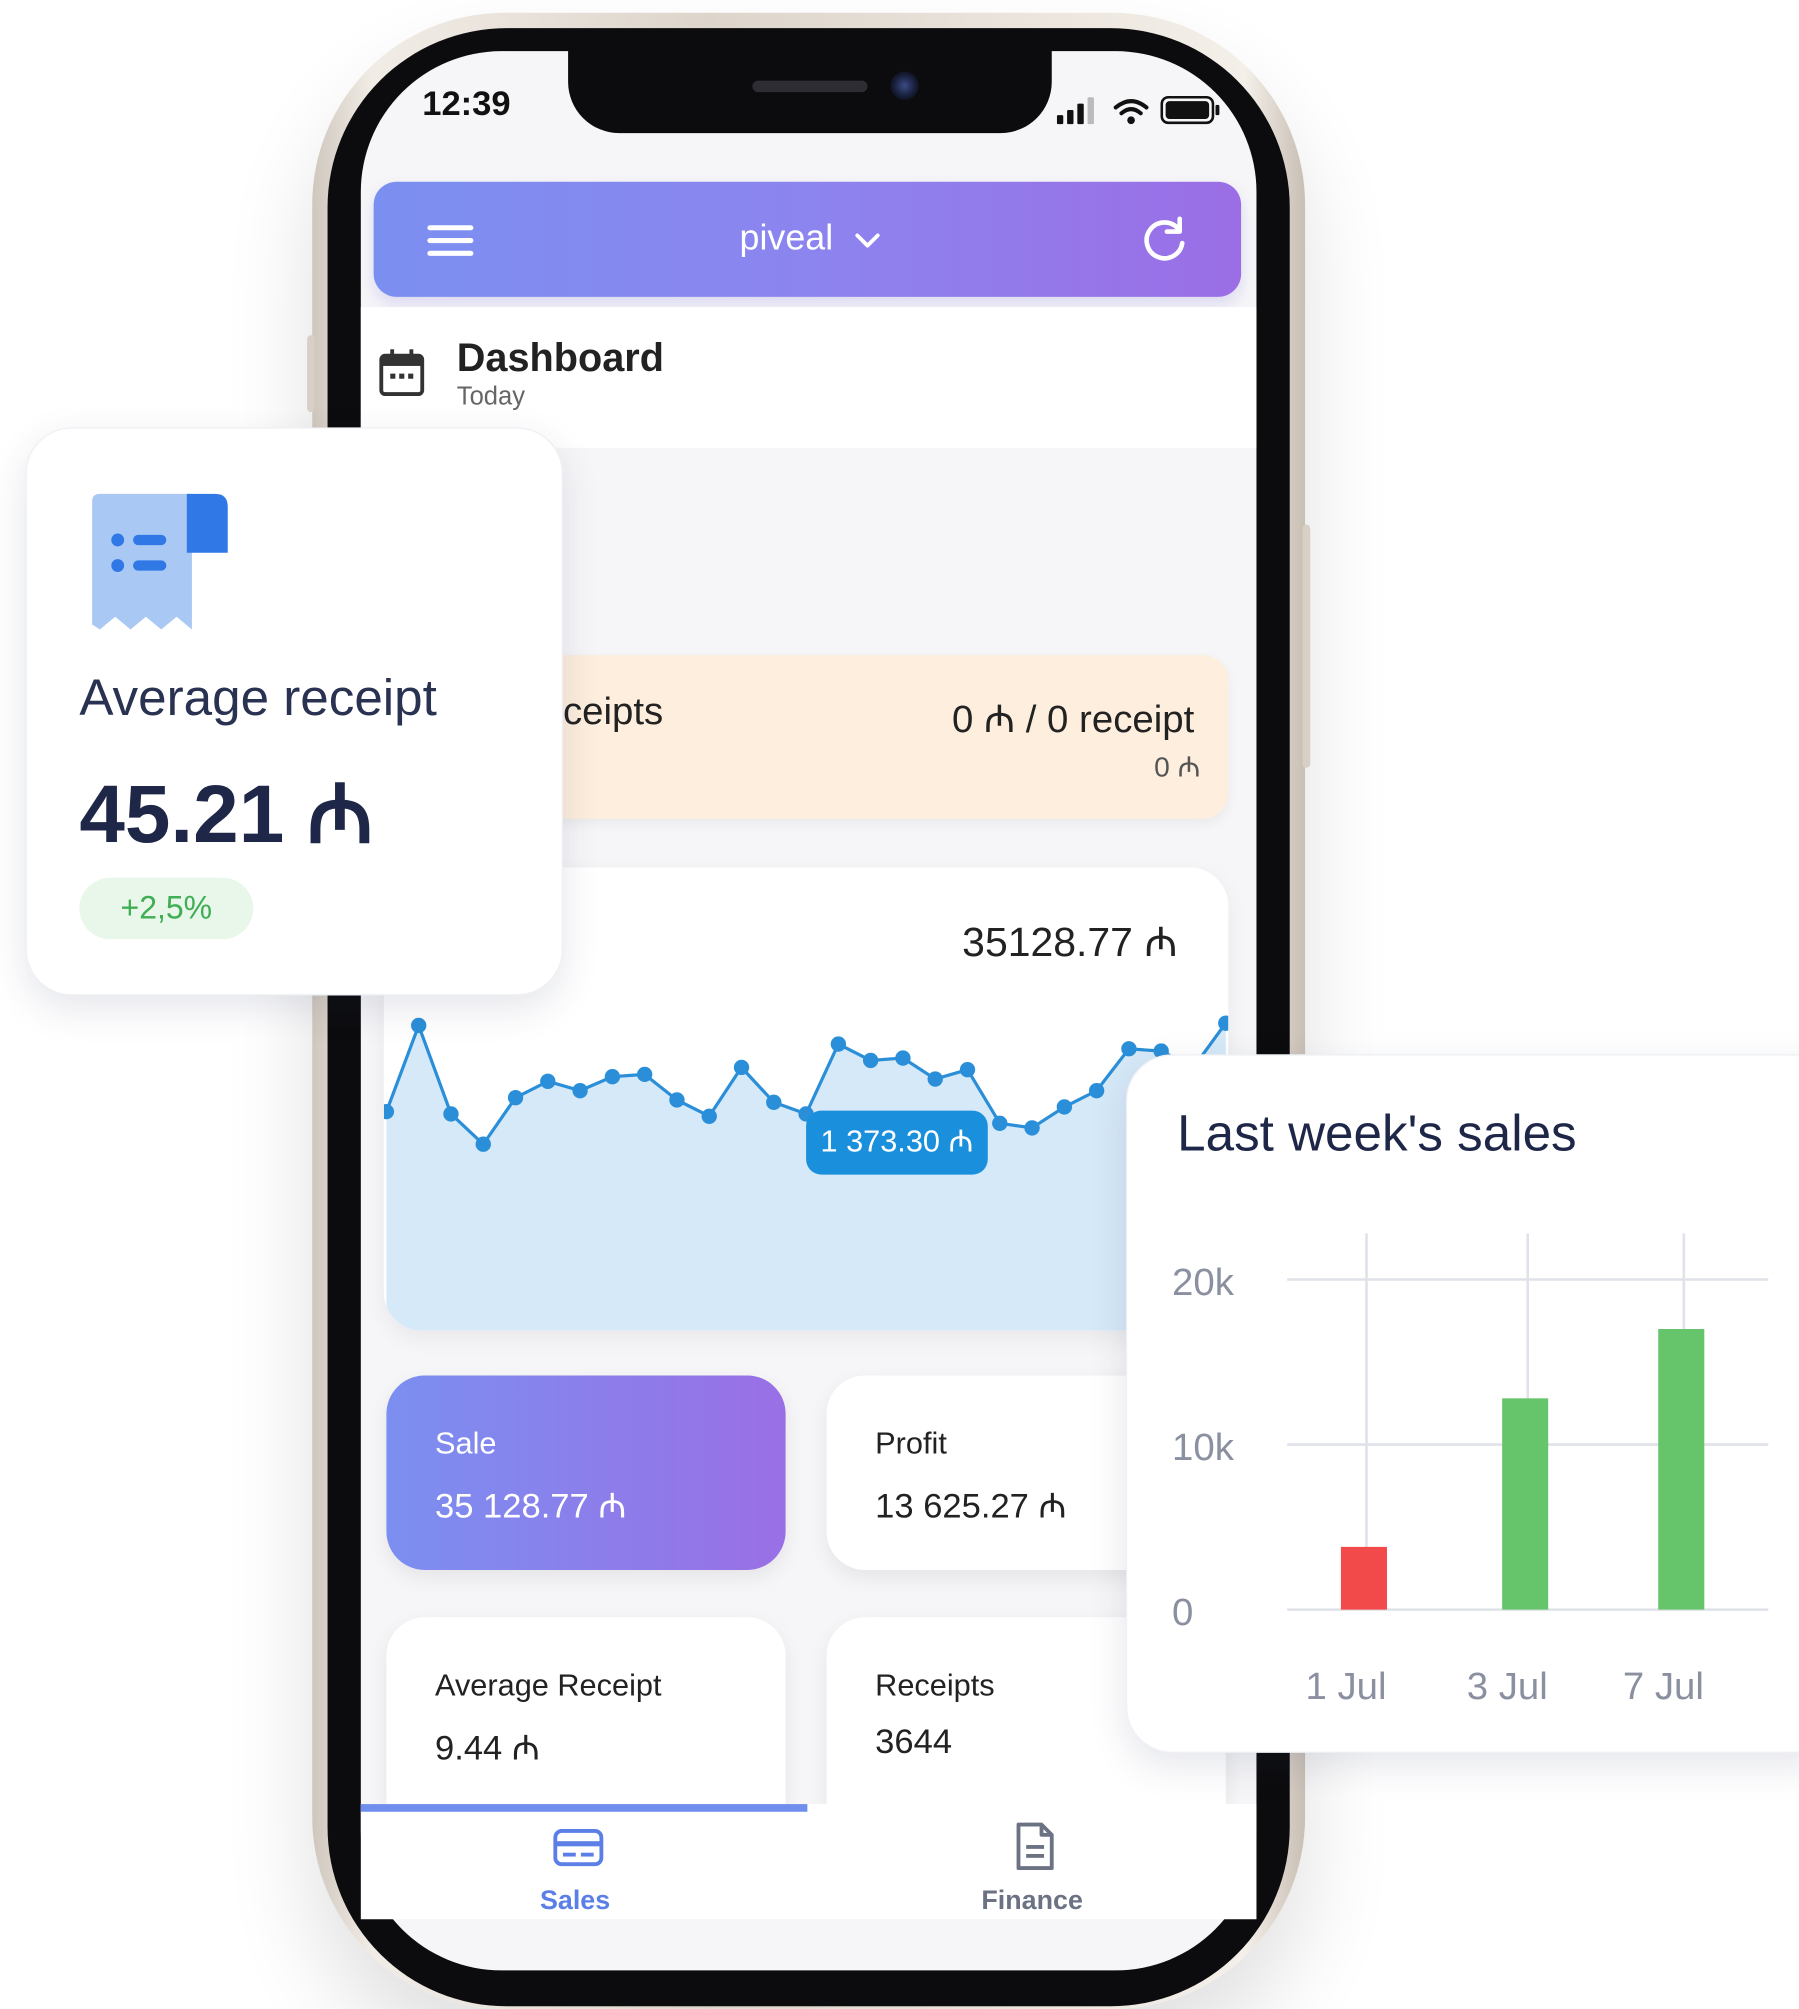 The height and width of the screenshot is (2009, 1799). Describe the element at coordinates (586, 1711) in the screenshot. I see `metric-card-average-receipt: Average Receipt 9.44 ₼` at that location.